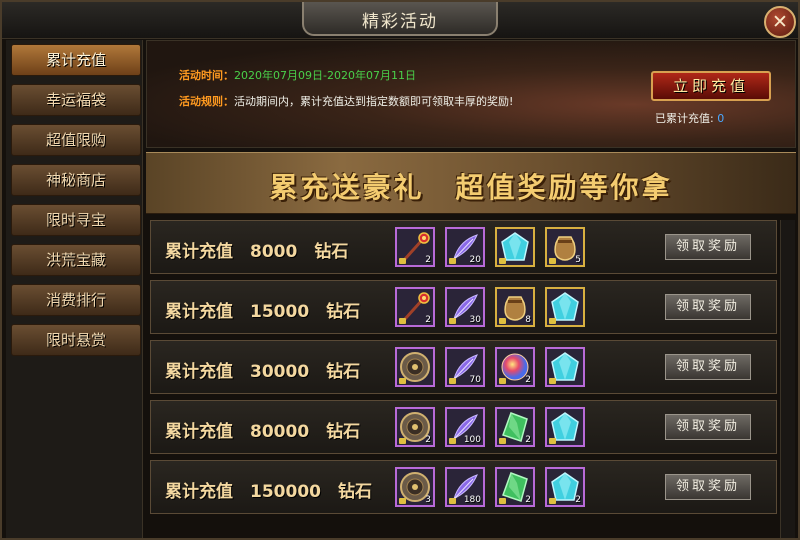  I want to click on promo-banner: 累充送豪礼 超值奖励等你拿, so click(471, 183).